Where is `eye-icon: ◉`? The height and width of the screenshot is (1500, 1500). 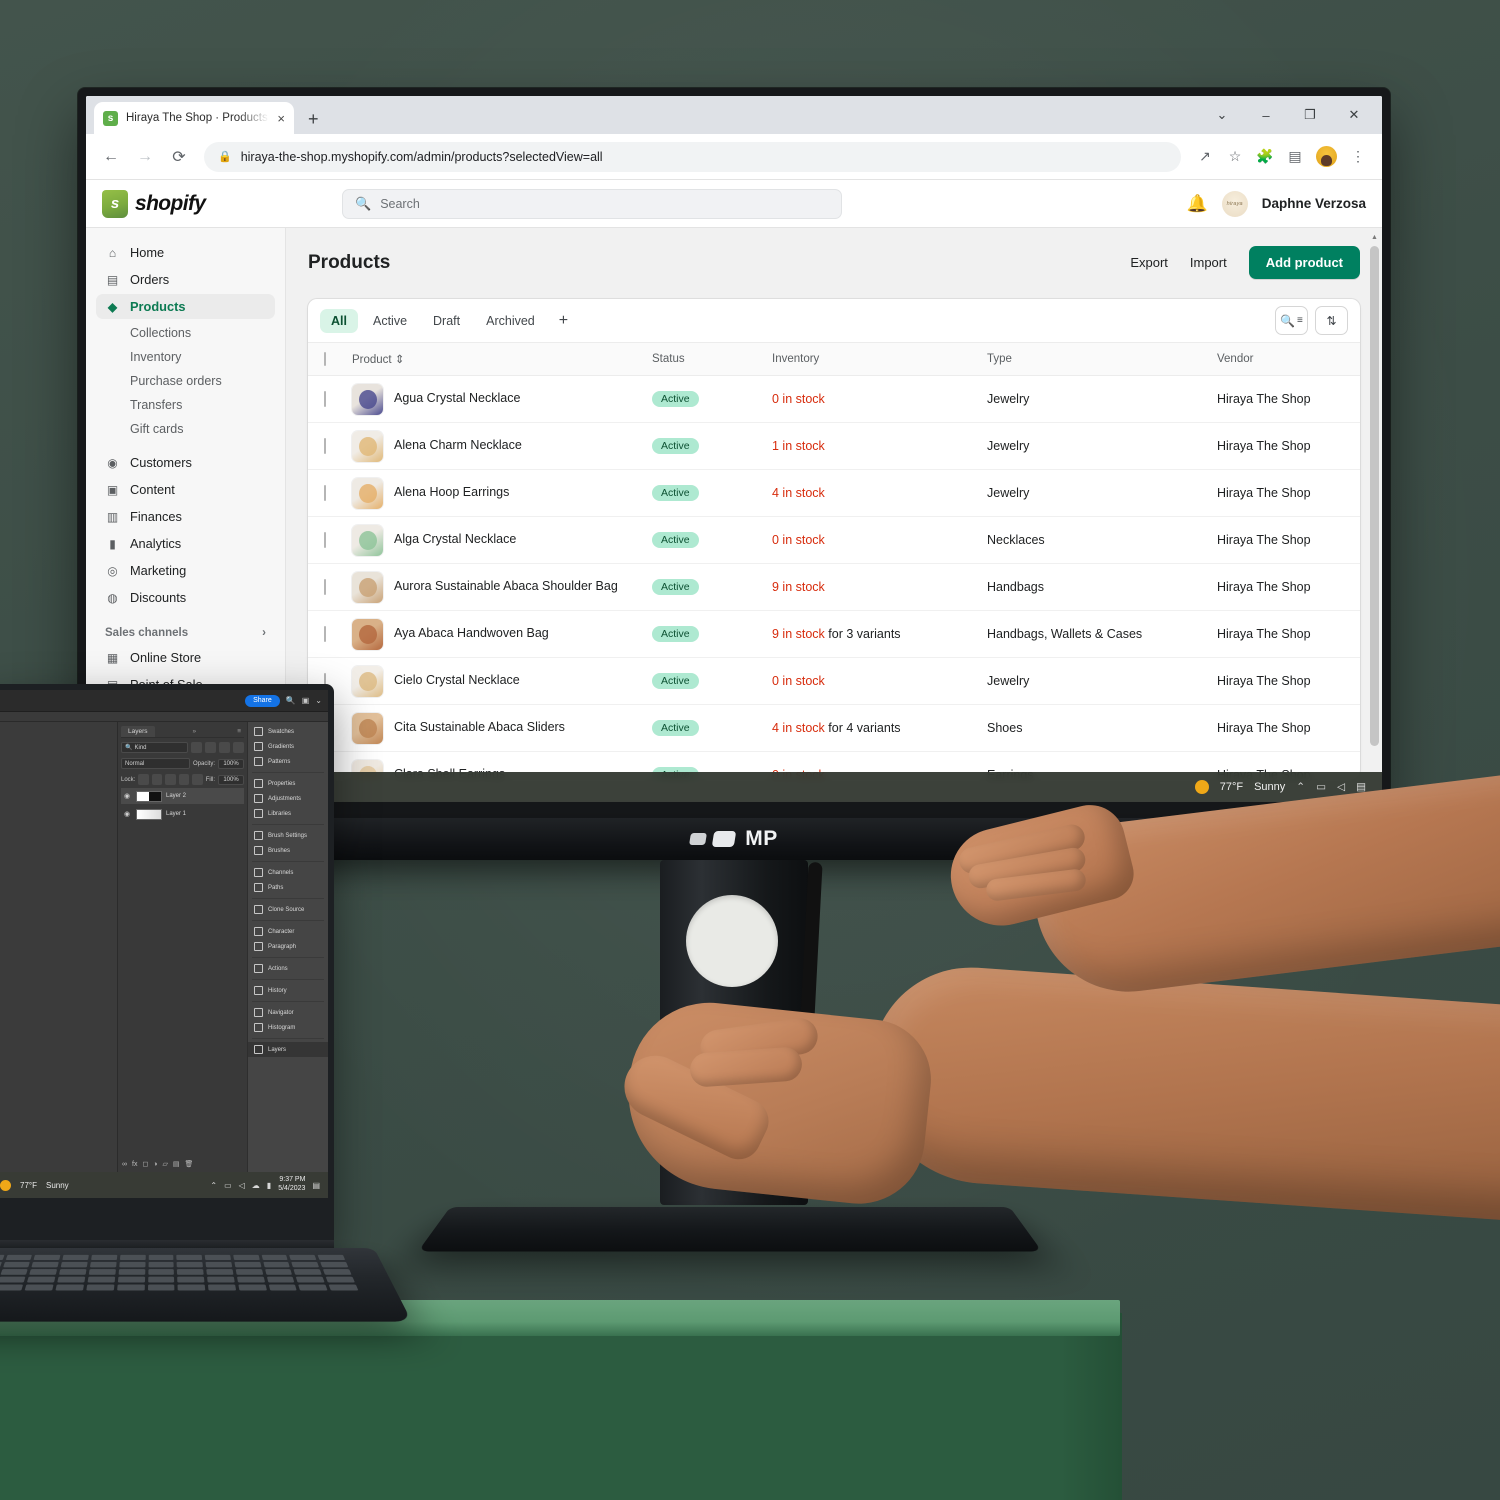 eye-icon: ◉ is located at coordinates (128, 796).